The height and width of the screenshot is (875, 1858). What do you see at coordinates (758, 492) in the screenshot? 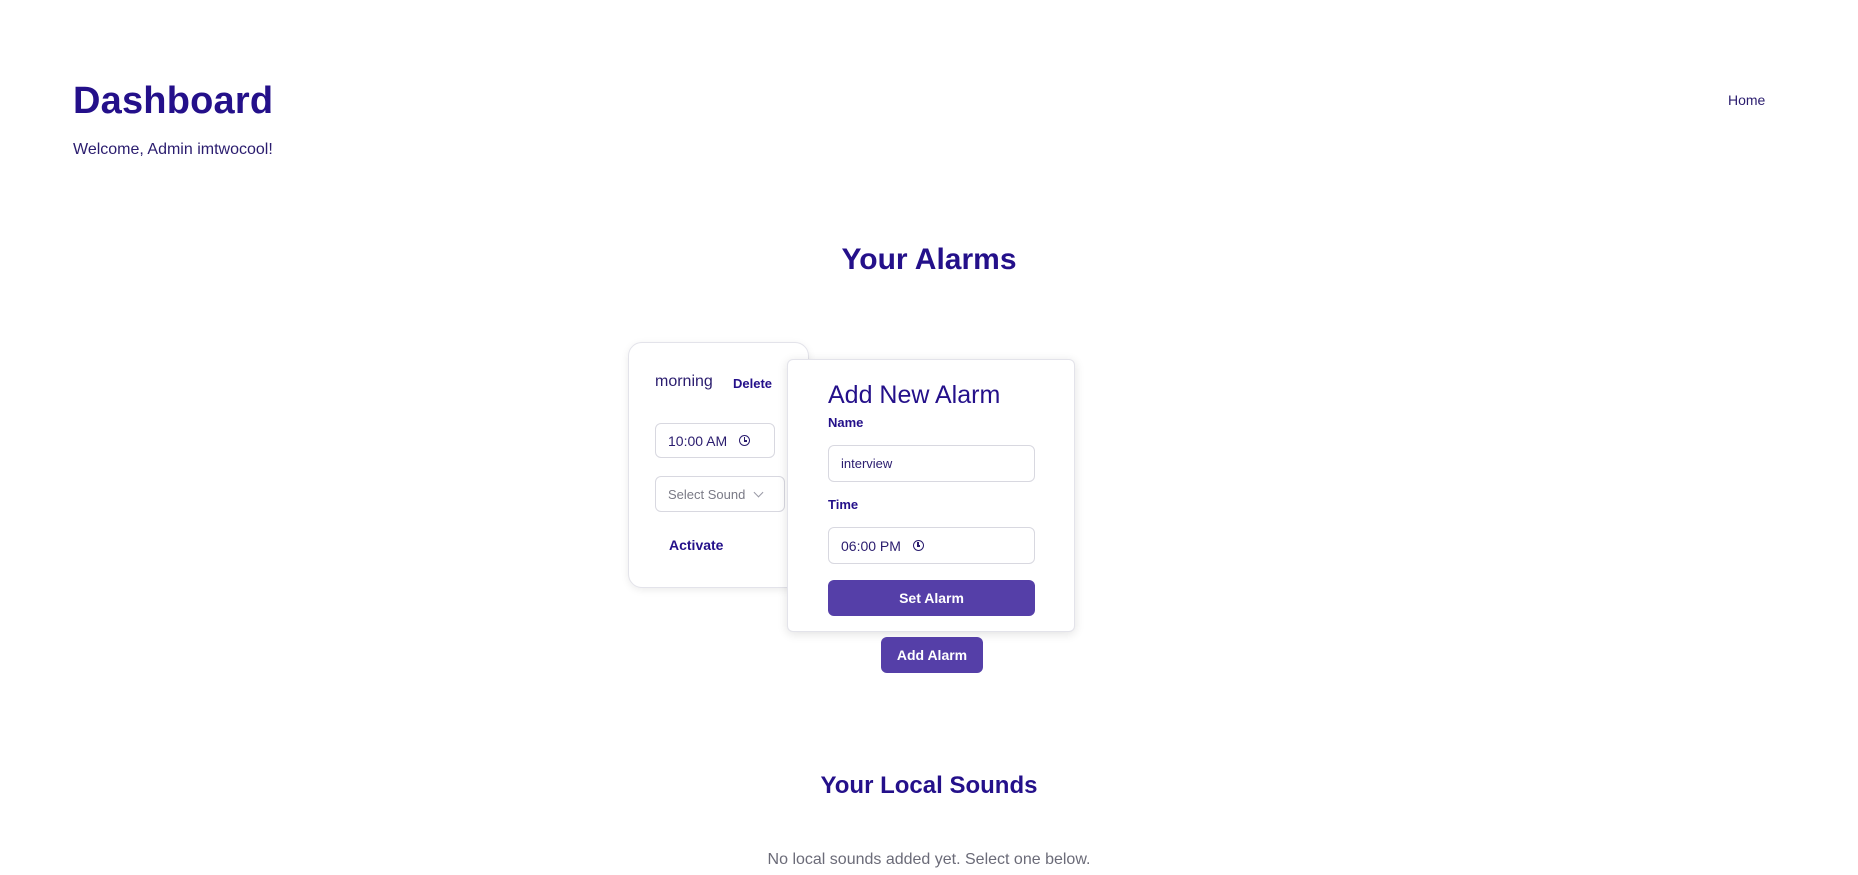
I see `chevron-down-icon` at bounding box center [758, 492].